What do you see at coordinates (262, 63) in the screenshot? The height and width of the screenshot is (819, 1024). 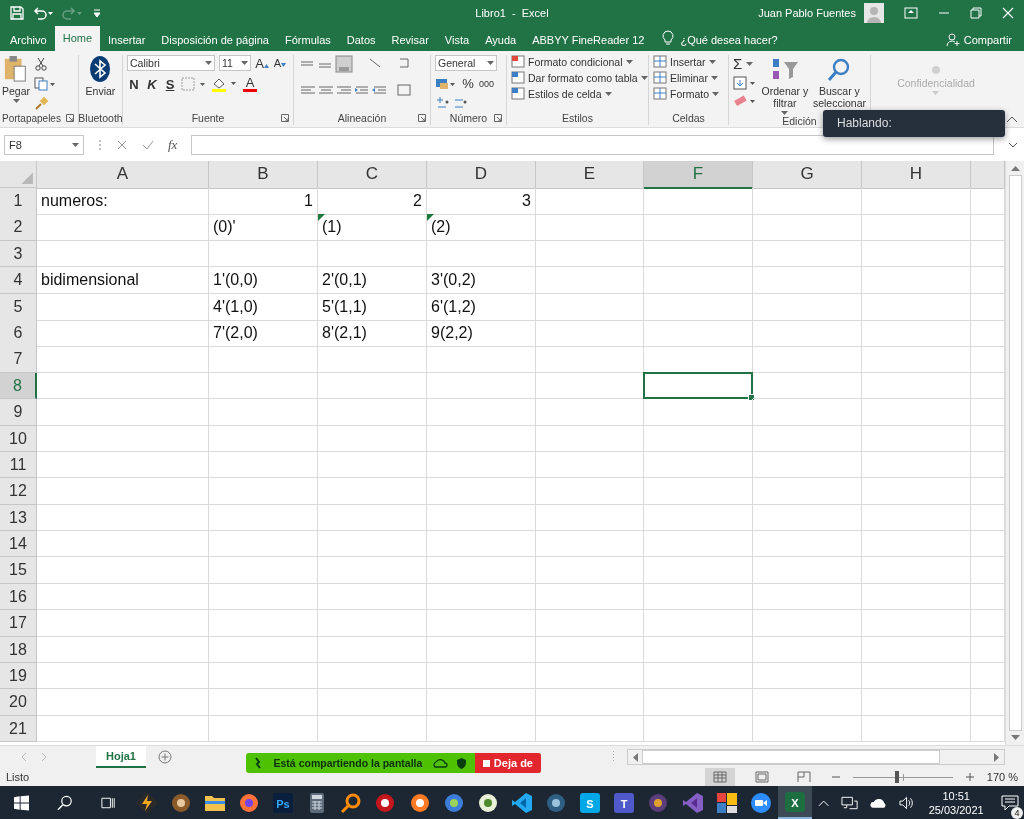 I see `grow-font-button: A` at bounding box center [262, 63].